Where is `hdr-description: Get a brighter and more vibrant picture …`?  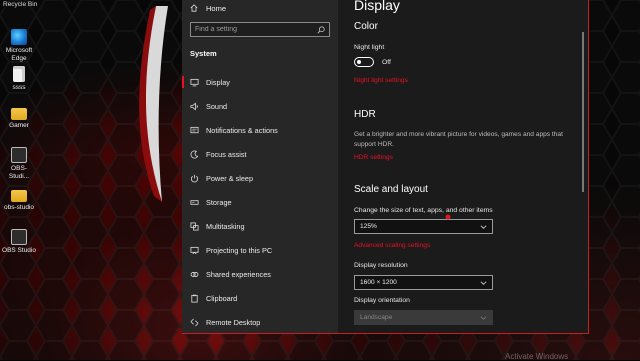
hdr-description: Get a brighter and more vibrant picture … is located at coordinates (458, 139).